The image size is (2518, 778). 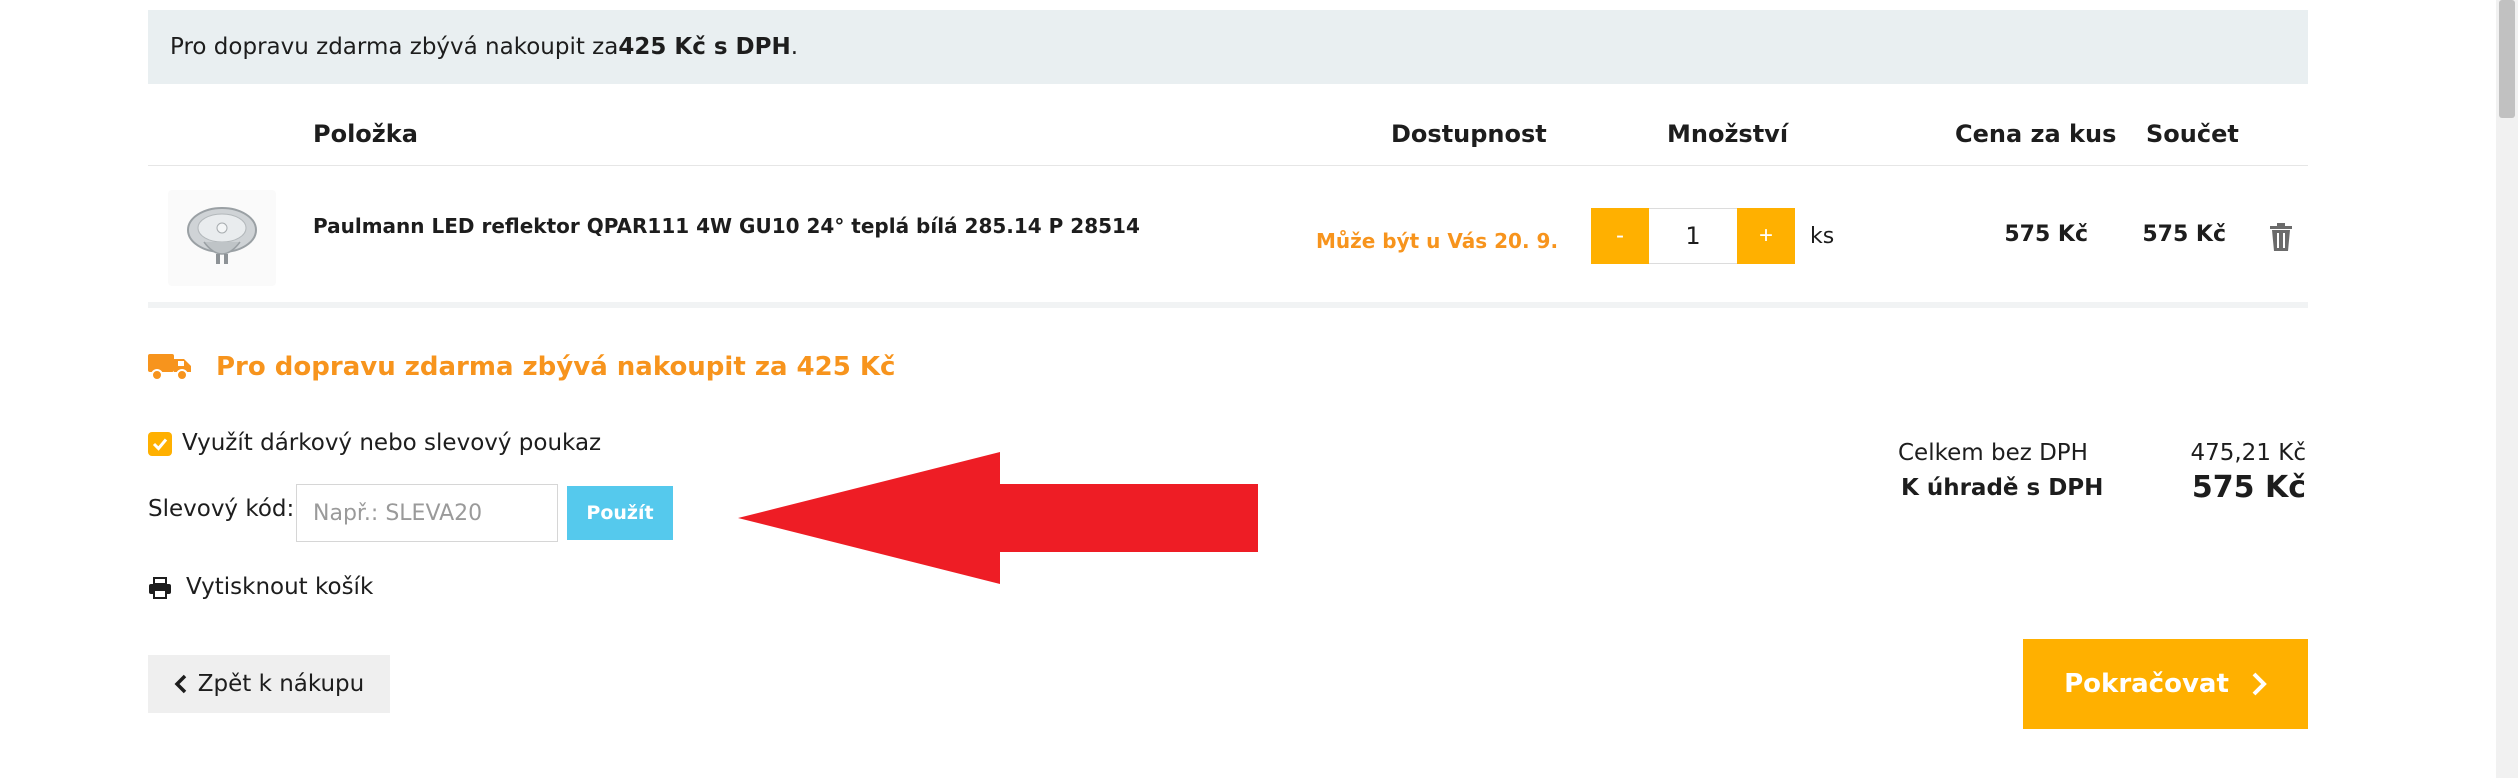 What do you see at coordinates (279, 587) in the screenshot?
I see `print-cart-label: Vytisknout košík` at bounding box center [279, 587].